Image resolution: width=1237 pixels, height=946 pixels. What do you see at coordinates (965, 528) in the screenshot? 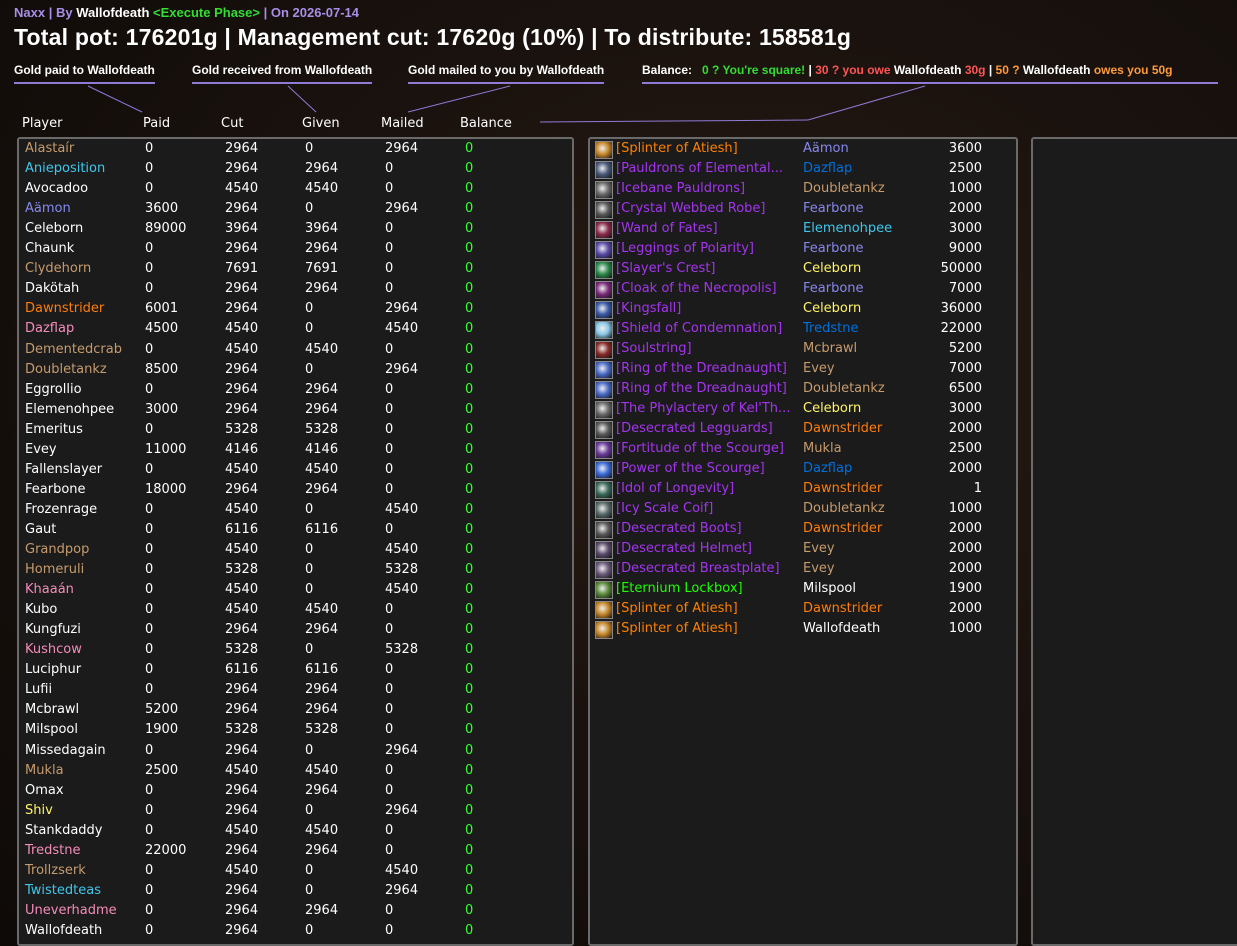
I see `loot-price: 2000` at bounding box center [965, 528].